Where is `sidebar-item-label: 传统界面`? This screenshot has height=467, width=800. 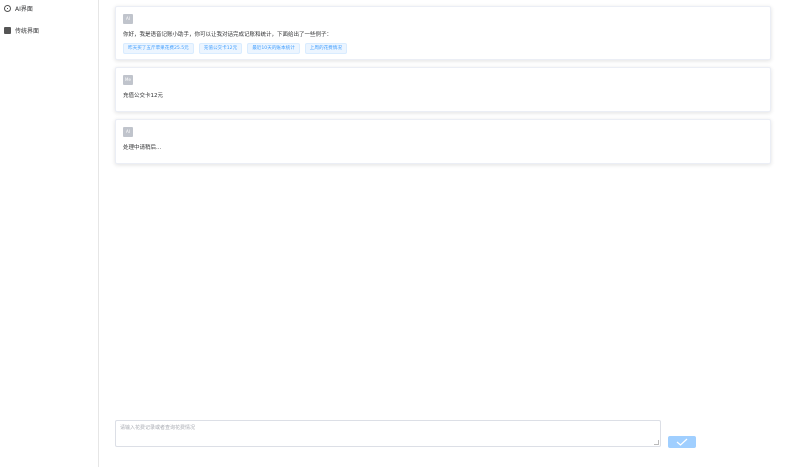 sidebar-item-label: 传统界面 is located at coordinates (27, 31).